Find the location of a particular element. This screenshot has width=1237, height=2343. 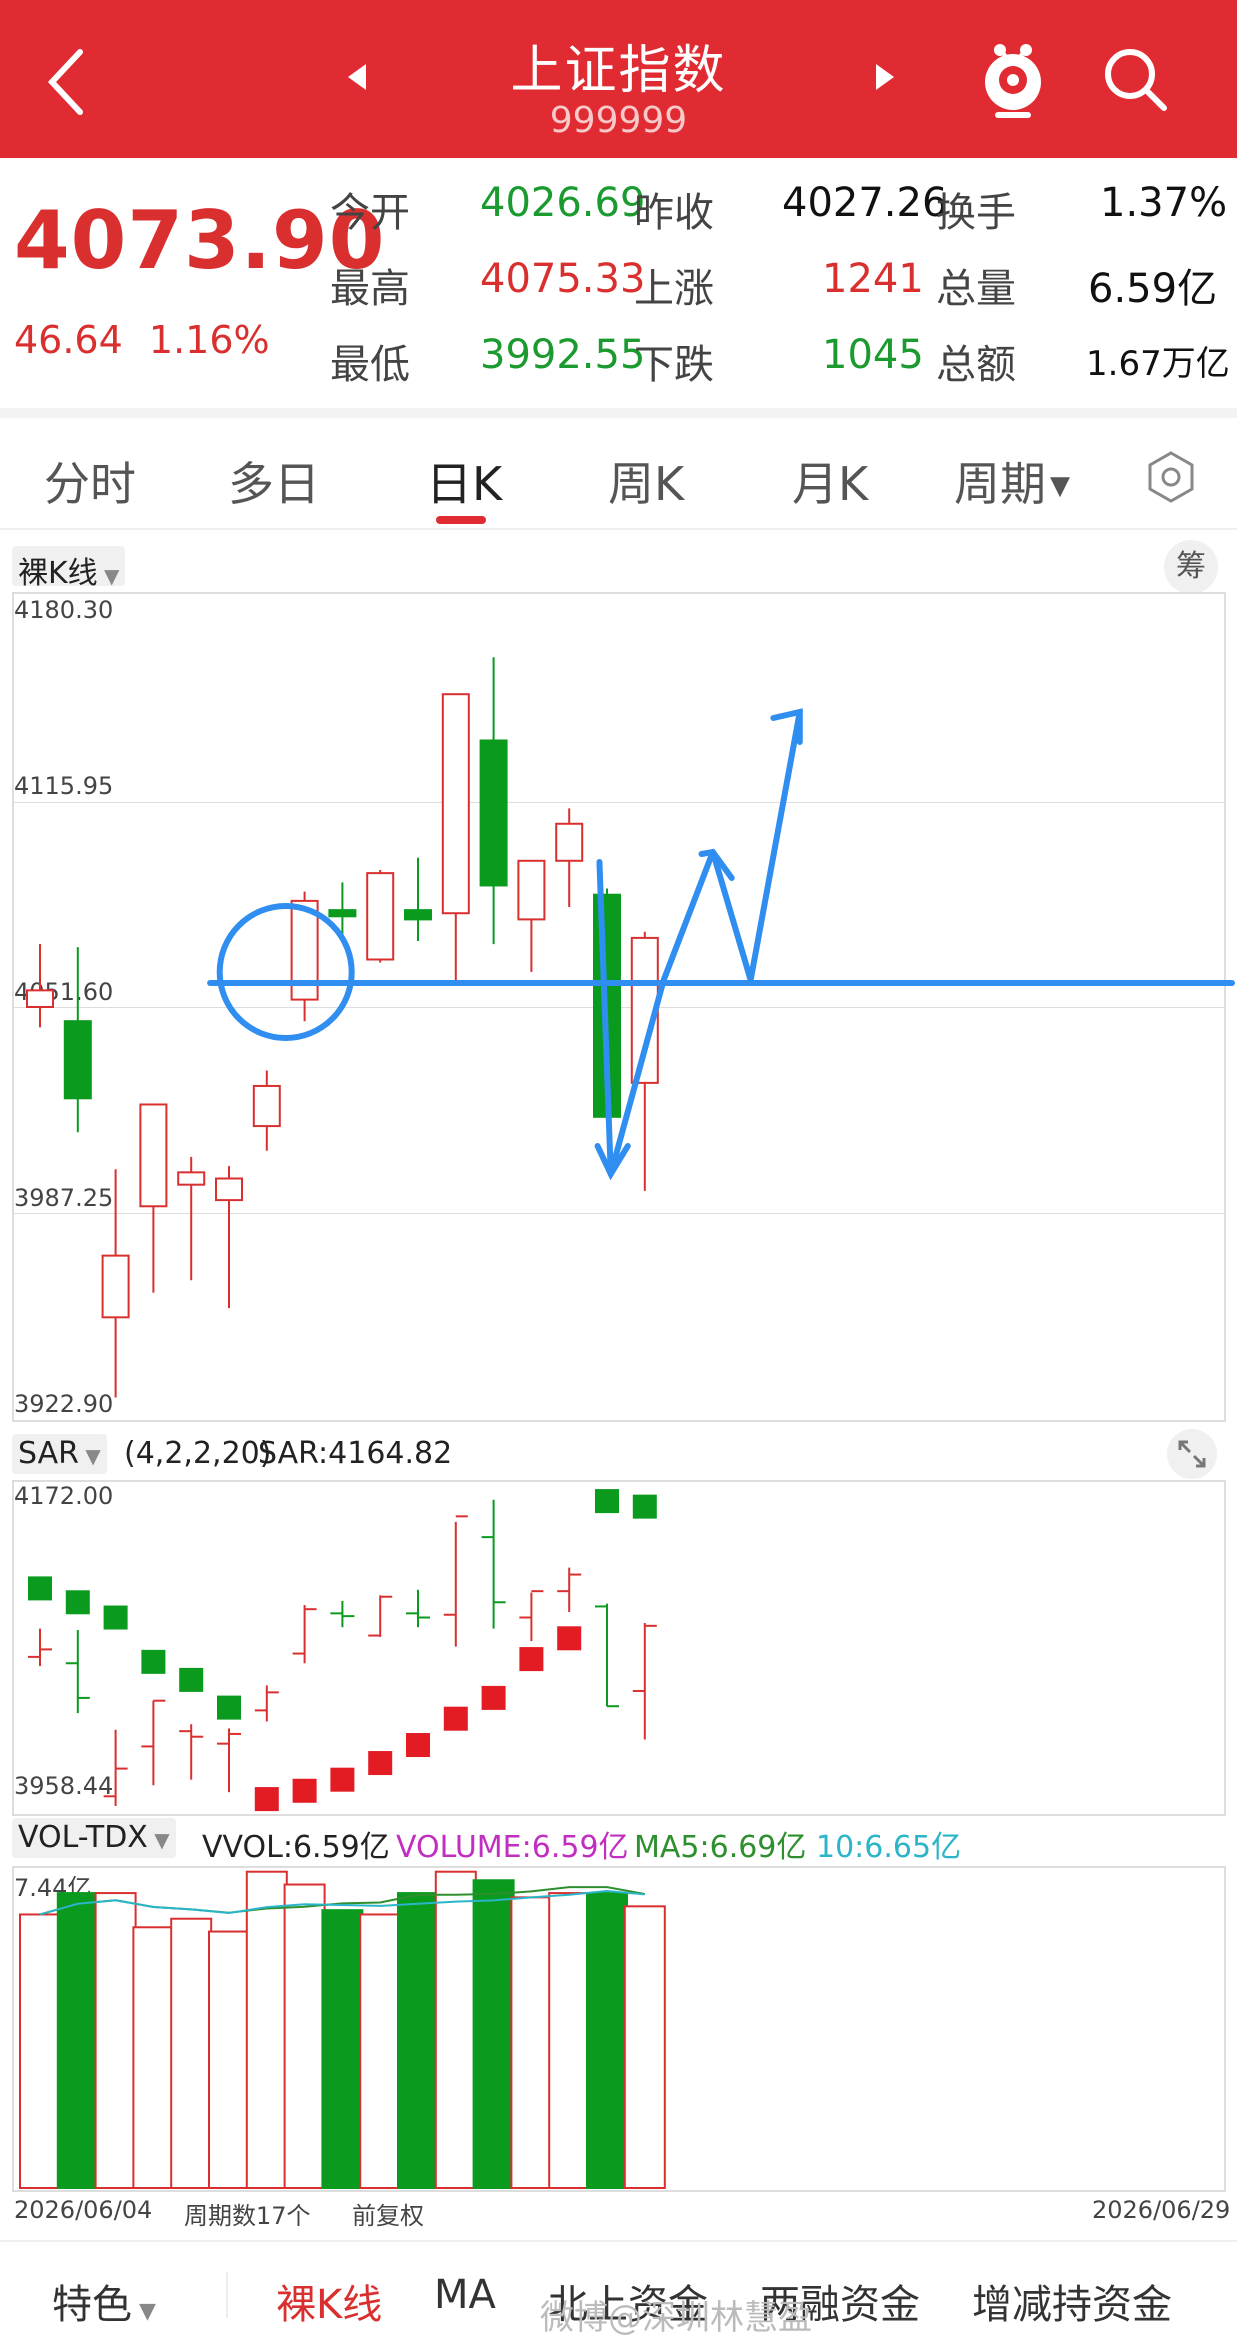

watermark: 微博@深圳林慧盈 is located at coordinates (676, 2318).